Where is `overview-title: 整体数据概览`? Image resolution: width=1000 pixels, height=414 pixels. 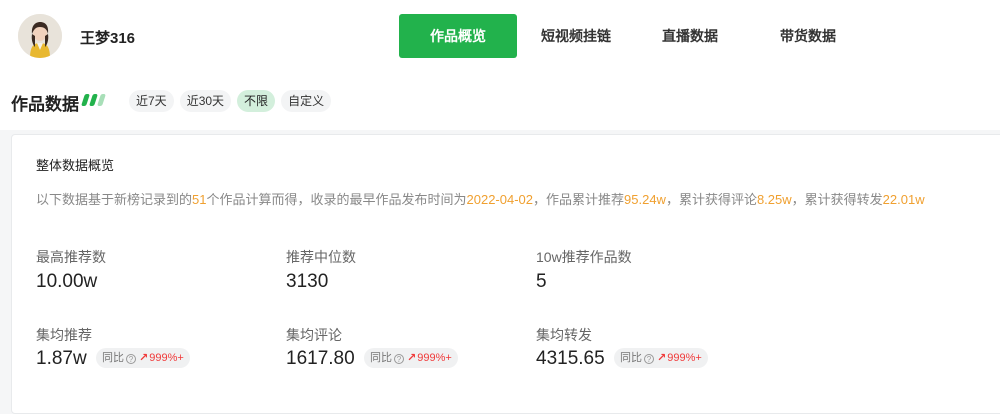
overview-title: 整体数据概览 is located at coordinates (75, 165).